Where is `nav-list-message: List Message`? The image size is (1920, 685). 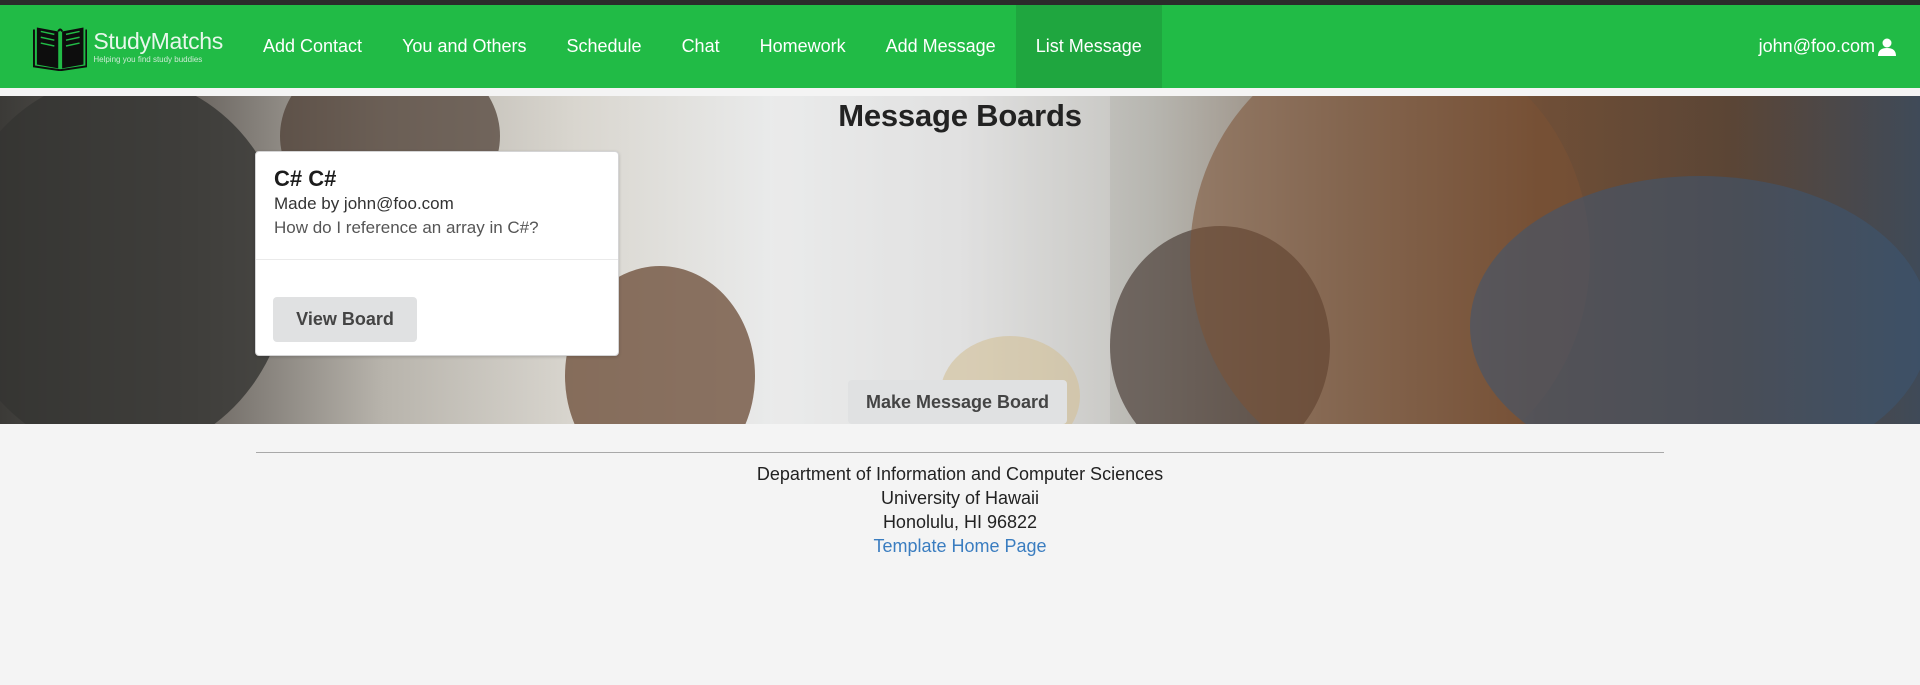 nav-list-message: List Message is located at coordinates (1088, 46).